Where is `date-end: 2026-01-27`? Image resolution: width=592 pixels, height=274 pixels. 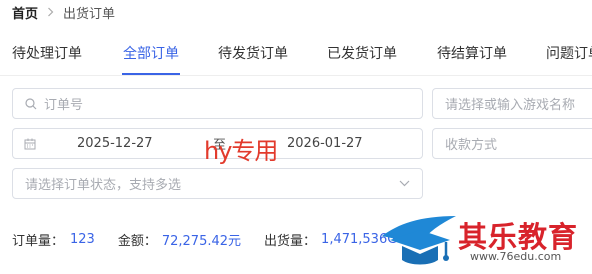
date-end: 2026-01-27 is located at coordinates (325, 143).